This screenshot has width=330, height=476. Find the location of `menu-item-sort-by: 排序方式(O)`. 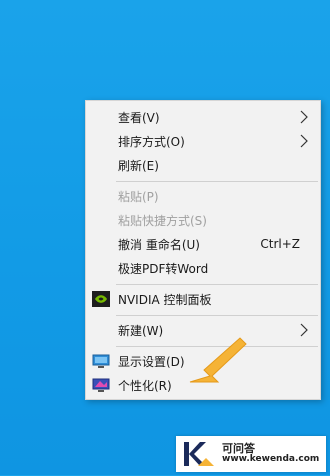

menu-item-sort-by: 排序方式(O) is located at coordinates (203, 141).